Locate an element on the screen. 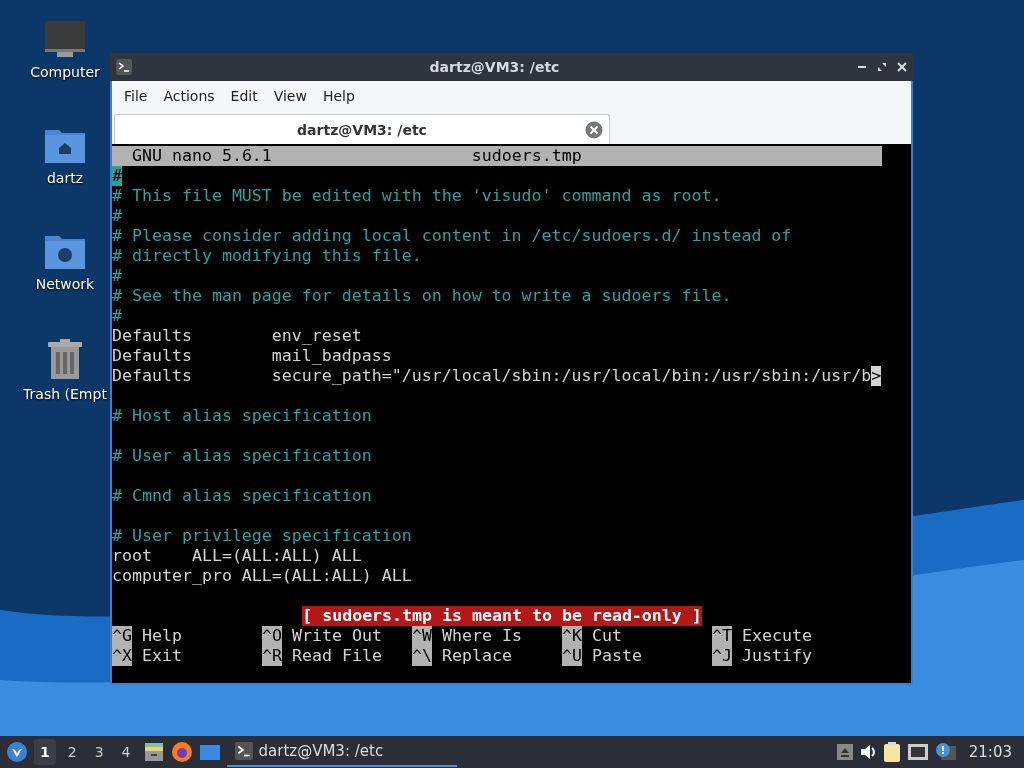 The width and height of the screenshot is (1024, 768). shortcut-key: ^K is located at coordinates (572, 636).